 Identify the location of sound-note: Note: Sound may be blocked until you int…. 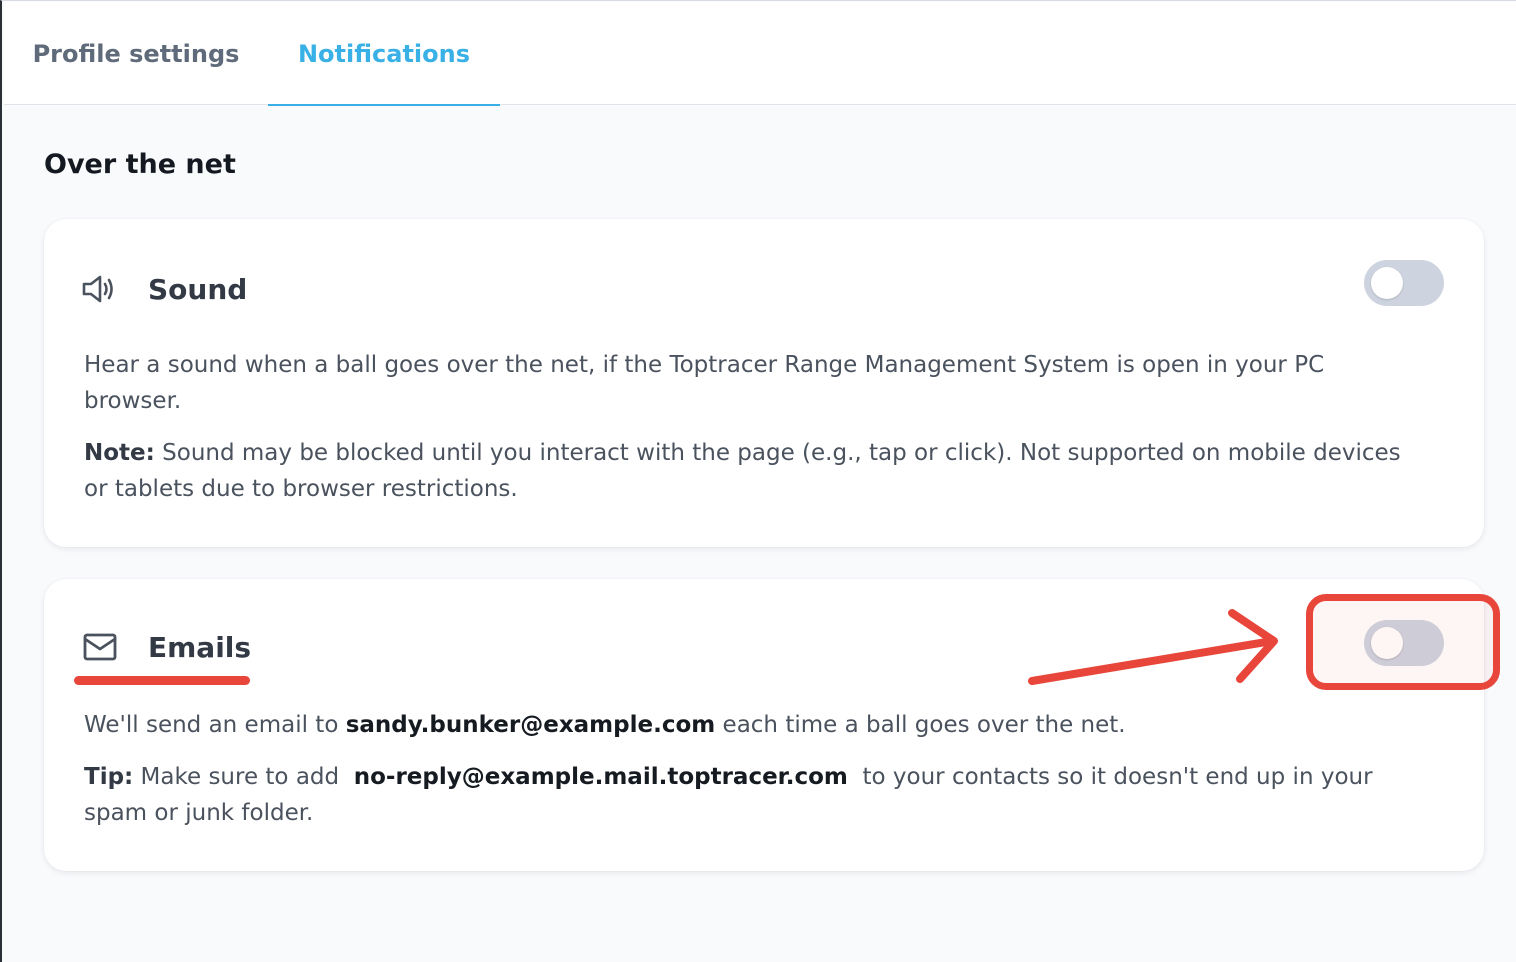
(754, 471).